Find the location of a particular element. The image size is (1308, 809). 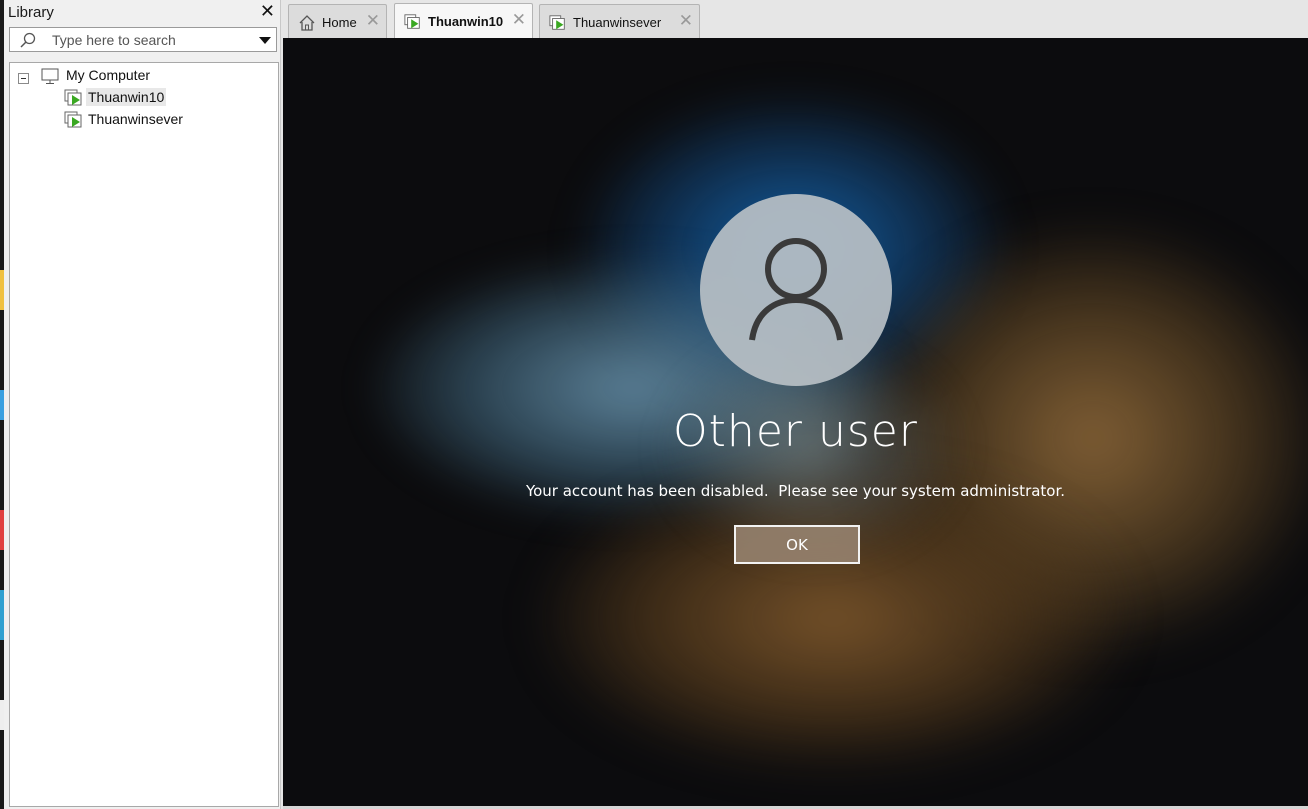

tab-home-label: Home is located at coordinates (339, 22).